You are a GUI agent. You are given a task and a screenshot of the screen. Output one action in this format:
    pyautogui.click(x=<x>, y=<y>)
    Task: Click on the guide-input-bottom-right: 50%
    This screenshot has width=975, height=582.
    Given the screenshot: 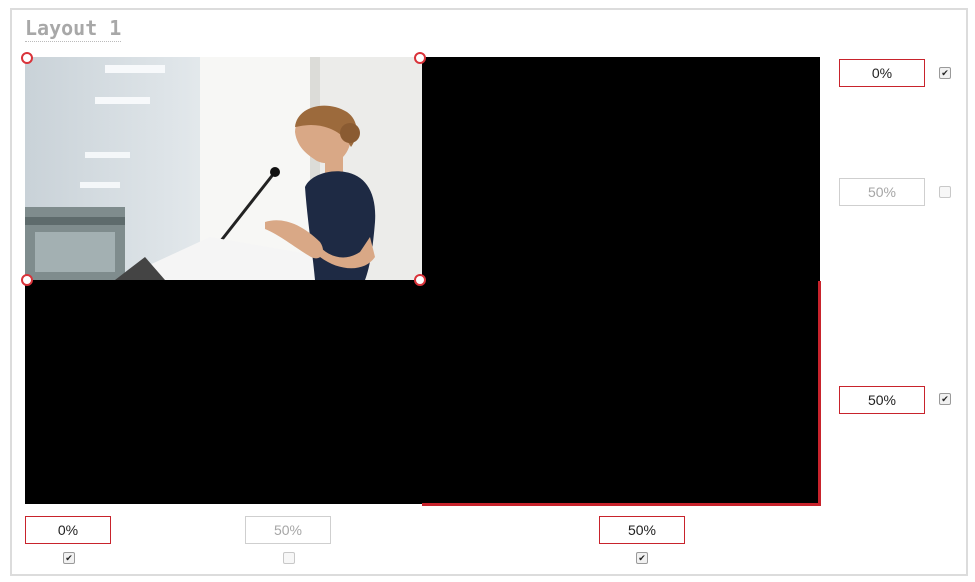 What is the action you would take?
    pyautogui.click(x=642, y=530)
    